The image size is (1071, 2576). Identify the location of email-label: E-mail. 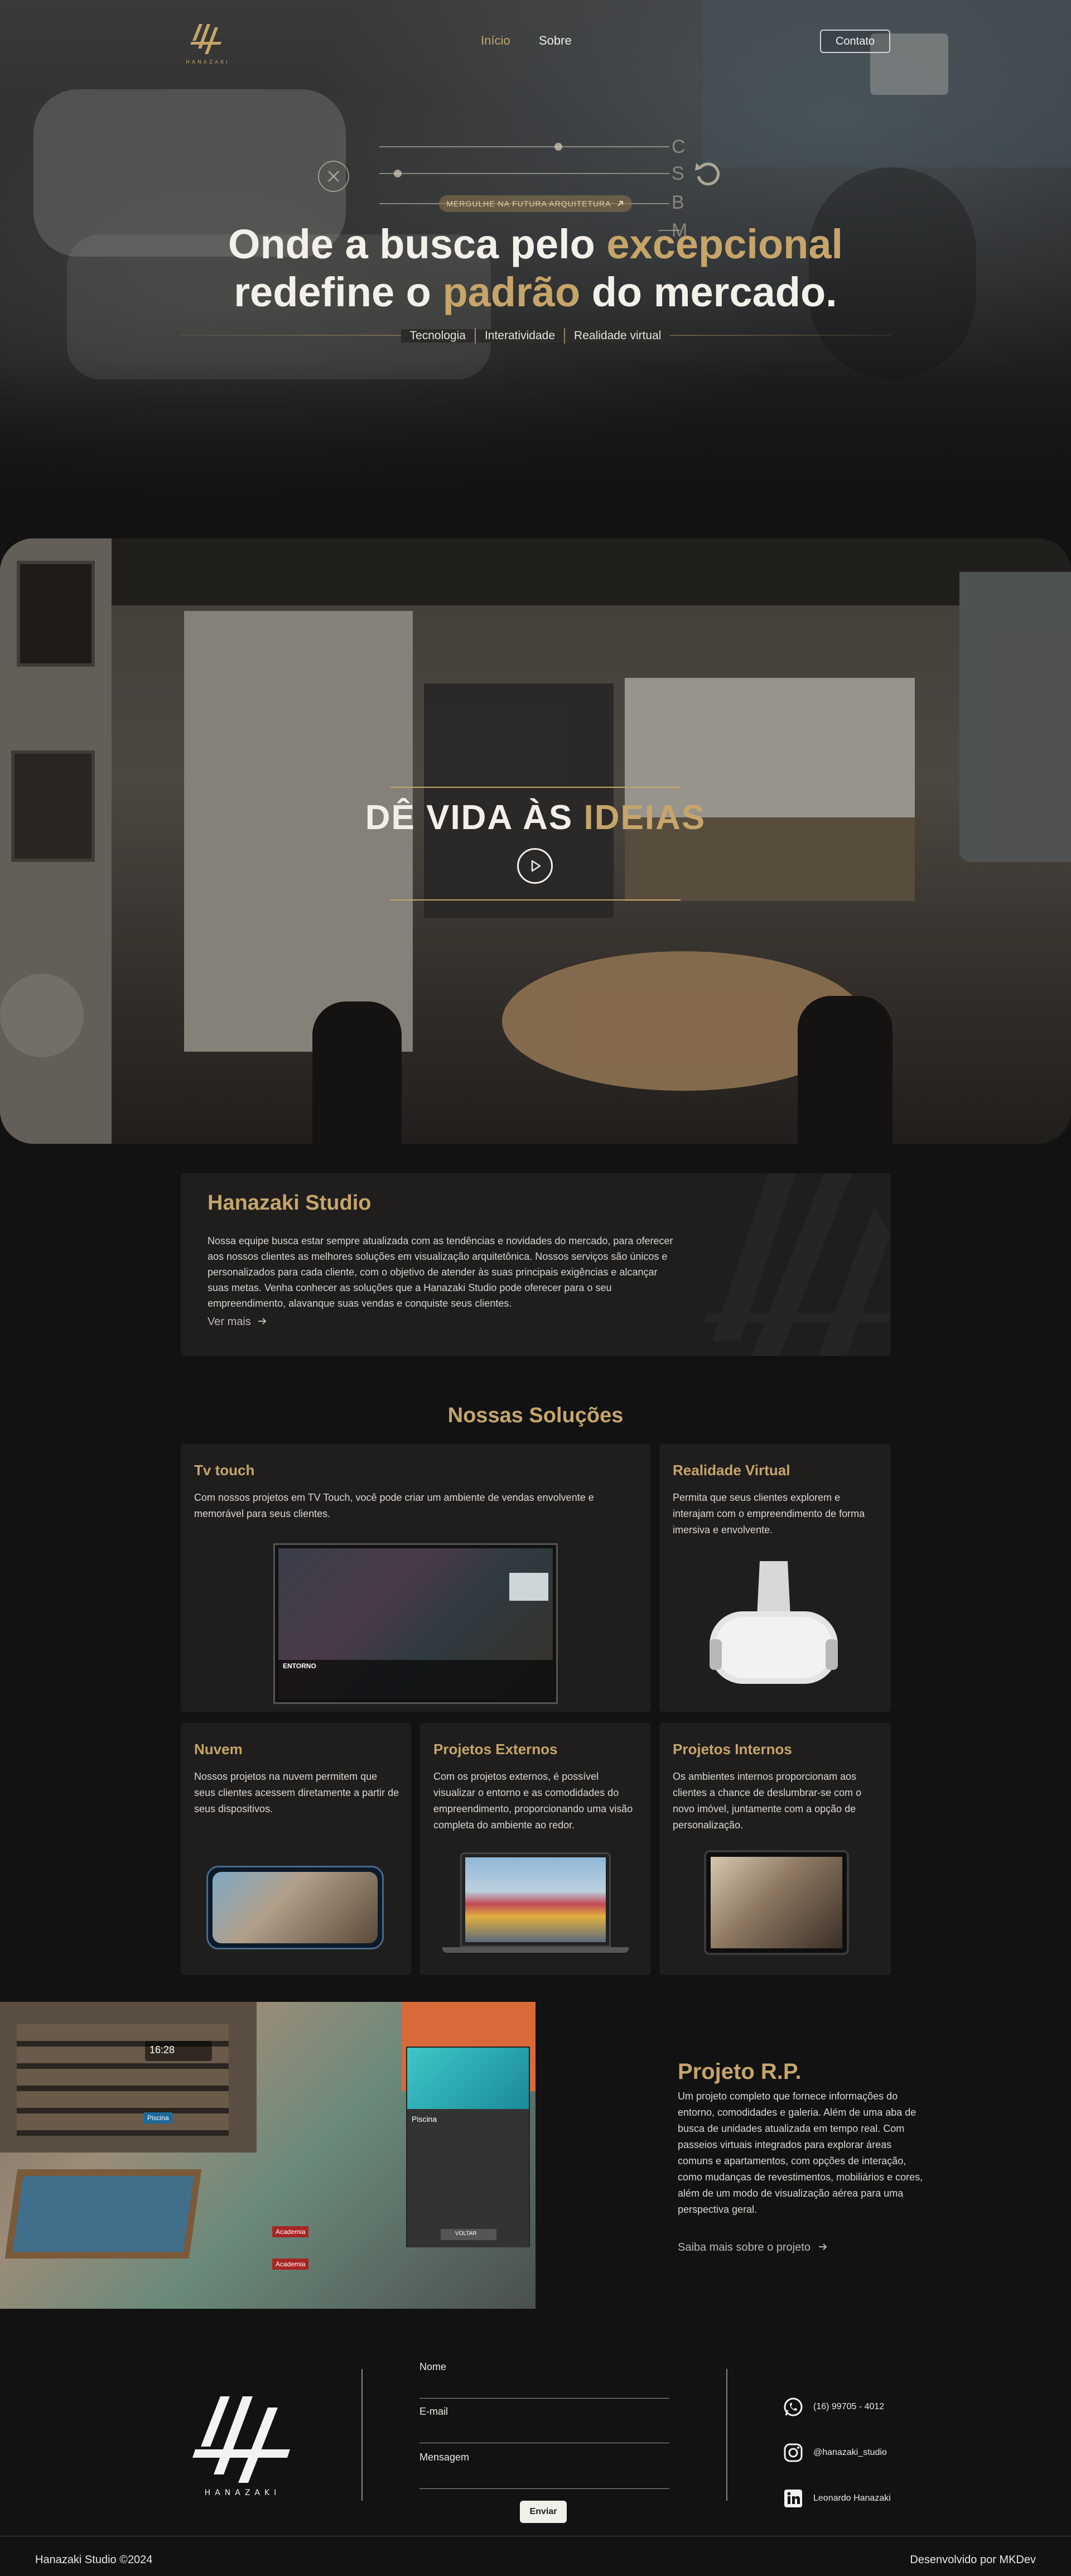
(434, 2411).